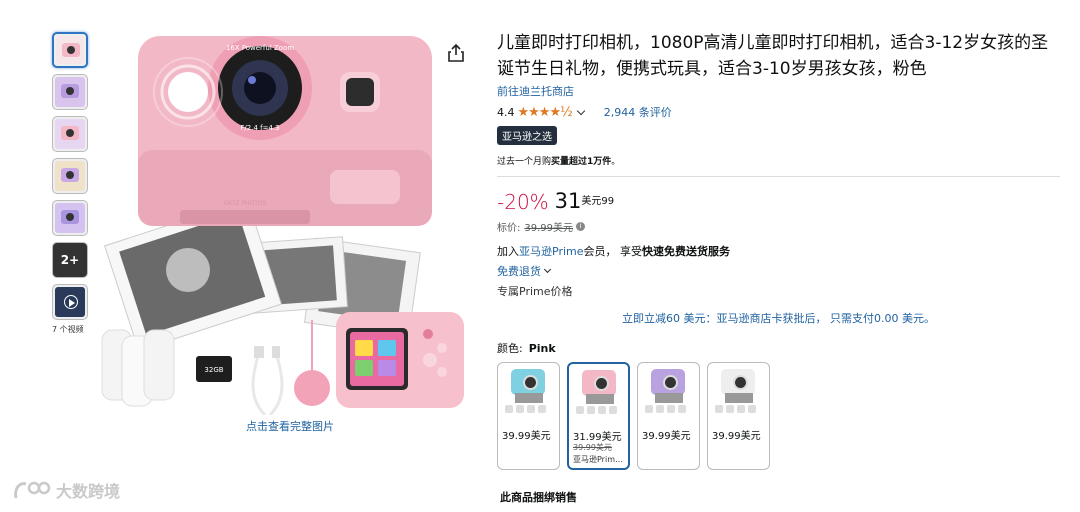  I want to click on free-returns-link: 免费退货, so click(779, 271).